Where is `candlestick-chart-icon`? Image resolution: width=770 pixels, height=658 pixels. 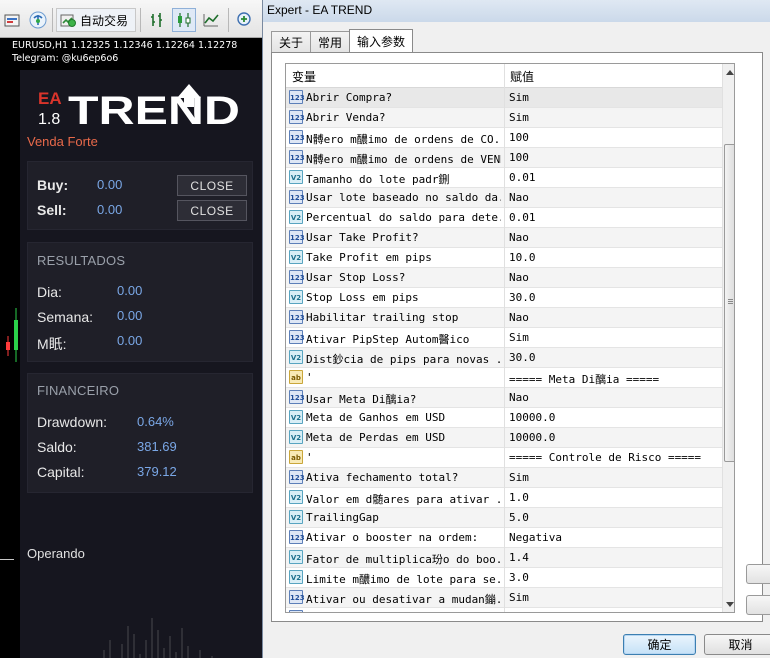
candlestick-chart-icon is located at coordinates (184, 20).